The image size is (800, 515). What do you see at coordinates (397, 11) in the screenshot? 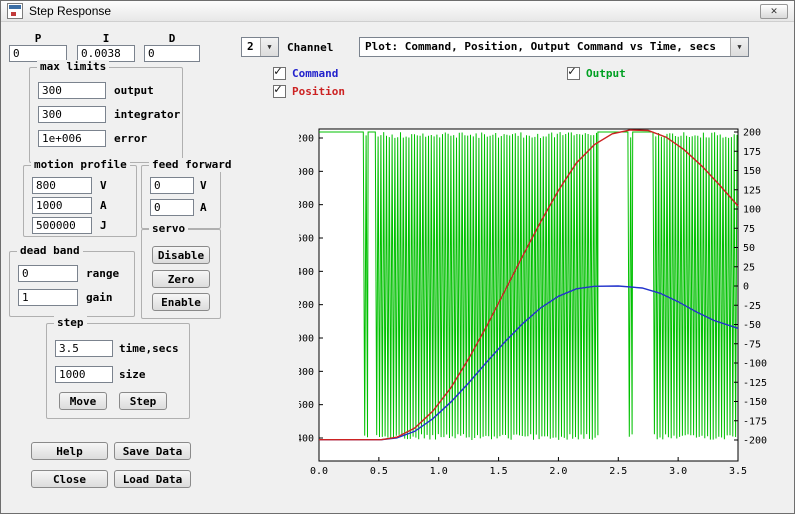
I see `titlebar: Step Response ✕` at bounding box center [397, 11].